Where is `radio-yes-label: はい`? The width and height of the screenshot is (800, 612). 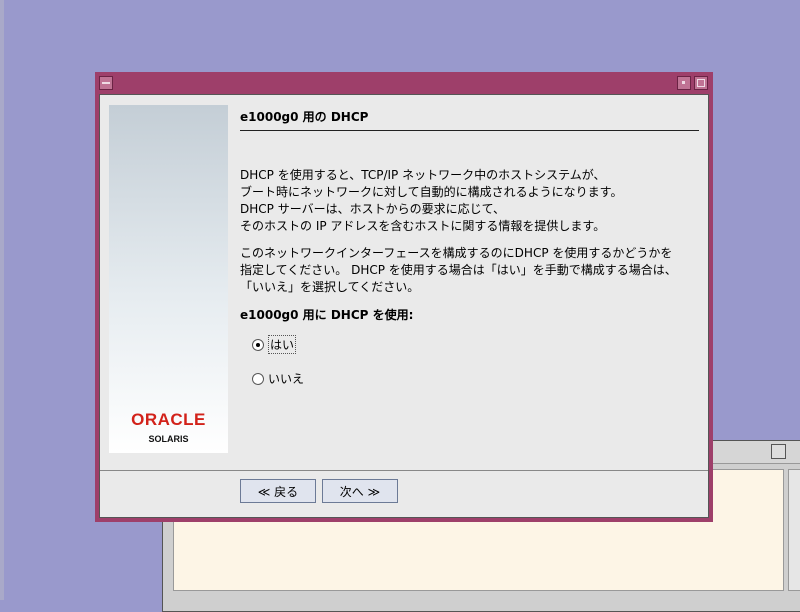
radio-yes-label: はい is located at coordinates (282, 344).